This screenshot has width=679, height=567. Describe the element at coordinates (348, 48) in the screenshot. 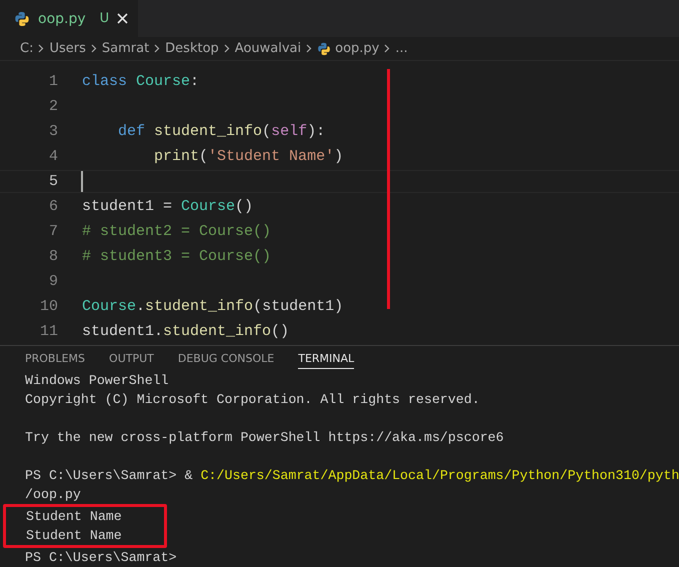

I see `breadcrumb-item: oop.py` at that location.